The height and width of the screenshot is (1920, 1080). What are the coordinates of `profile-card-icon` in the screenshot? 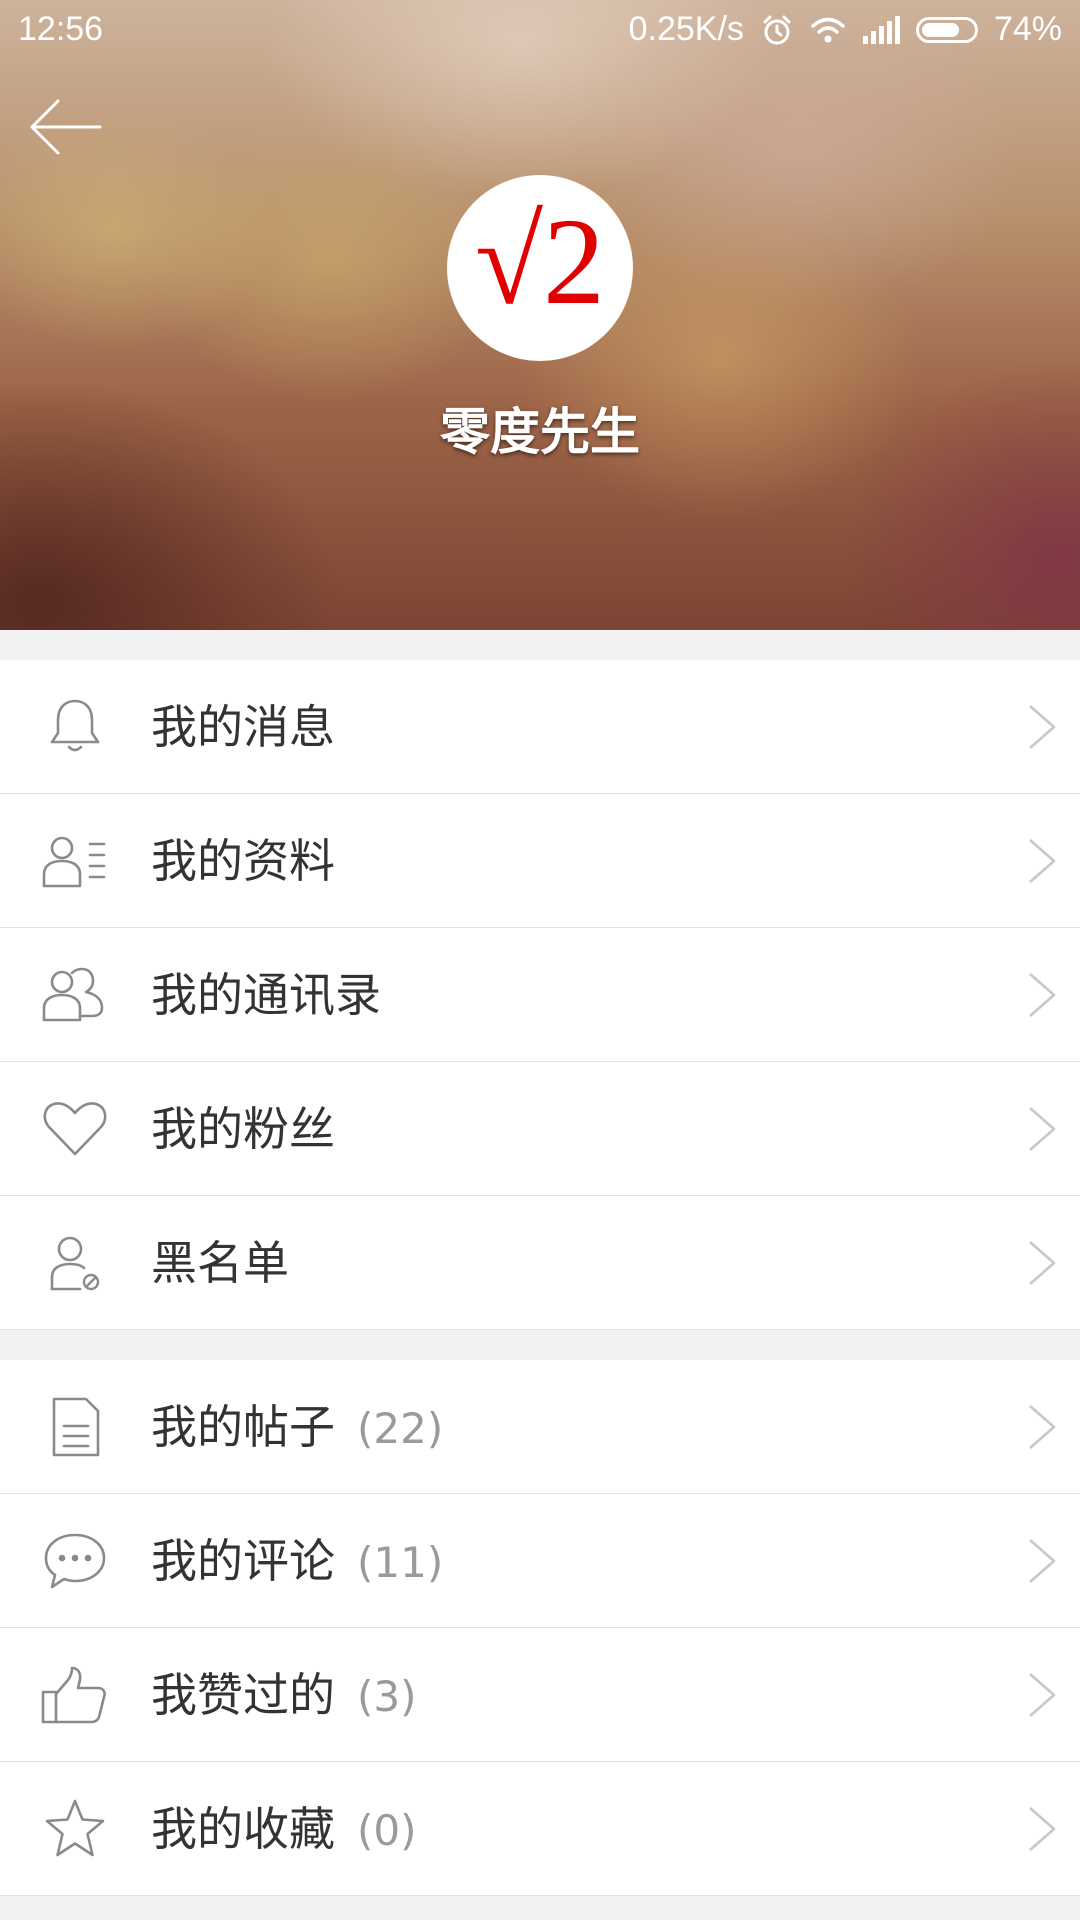 It's located at (75, 861).